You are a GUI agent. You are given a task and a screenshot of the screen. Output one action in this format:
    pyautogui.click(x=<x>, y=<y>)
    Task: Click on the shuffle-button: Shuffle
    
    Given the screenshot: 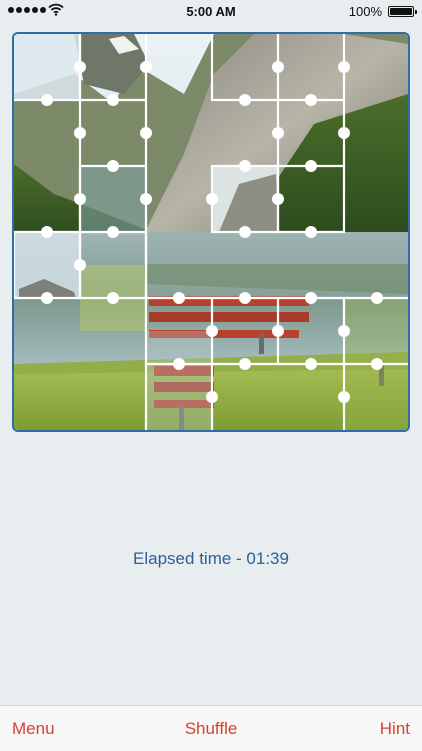 What is the action you would take?
    pyautogui.click(x=211, y=728)
    